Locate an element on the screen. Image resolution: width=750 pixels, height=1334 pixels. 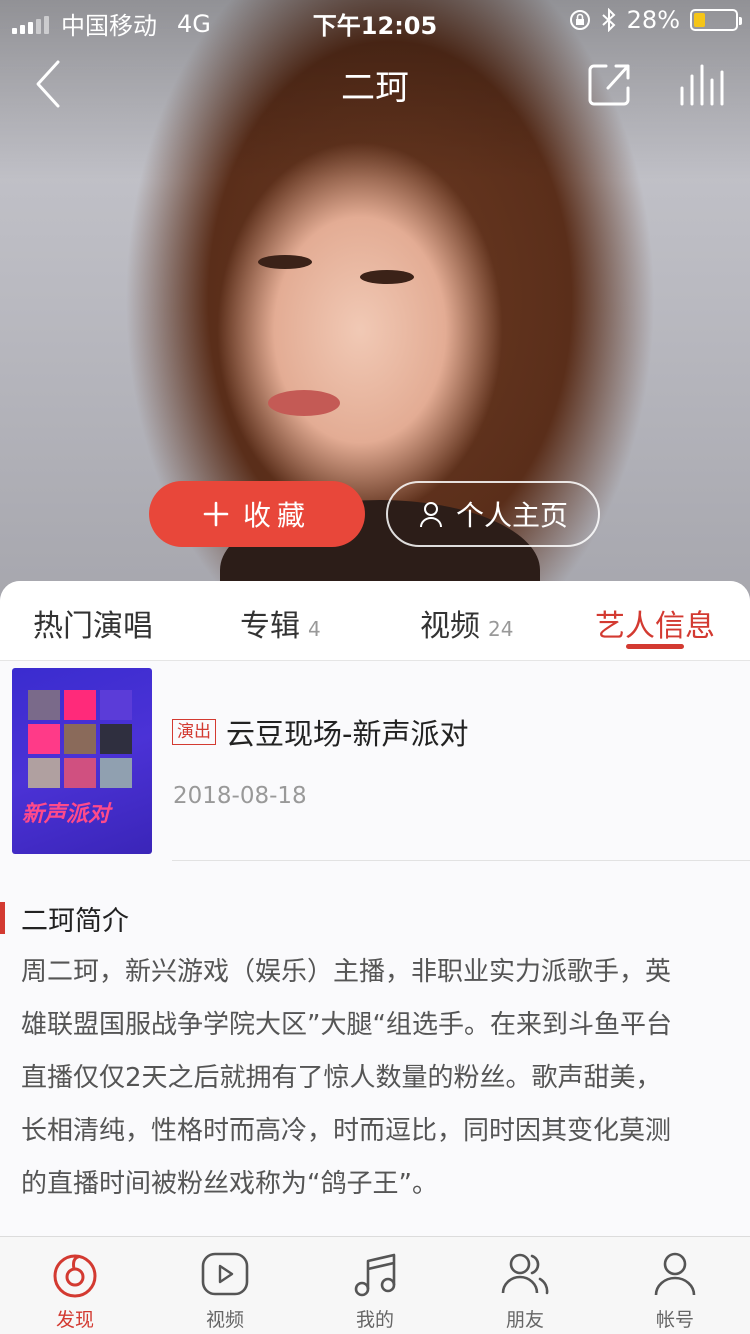
photo-eye-right is located at coordinates (387, 277).